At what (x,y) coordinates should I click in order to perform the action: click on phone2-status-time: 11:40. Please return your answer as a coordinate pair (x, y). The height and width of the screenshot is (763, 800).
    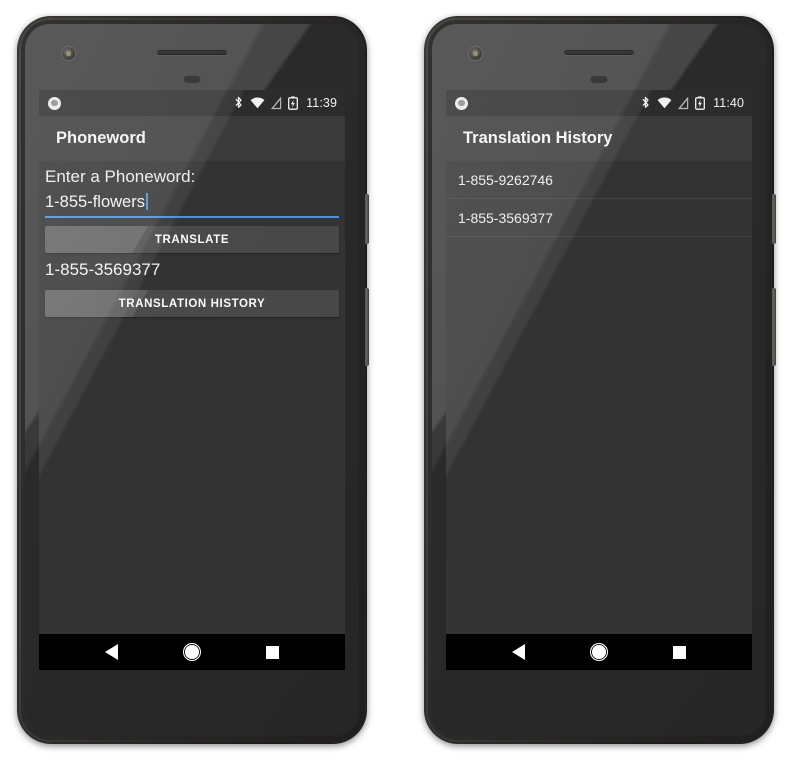
    Looking at the image, I should click on (728, 103).